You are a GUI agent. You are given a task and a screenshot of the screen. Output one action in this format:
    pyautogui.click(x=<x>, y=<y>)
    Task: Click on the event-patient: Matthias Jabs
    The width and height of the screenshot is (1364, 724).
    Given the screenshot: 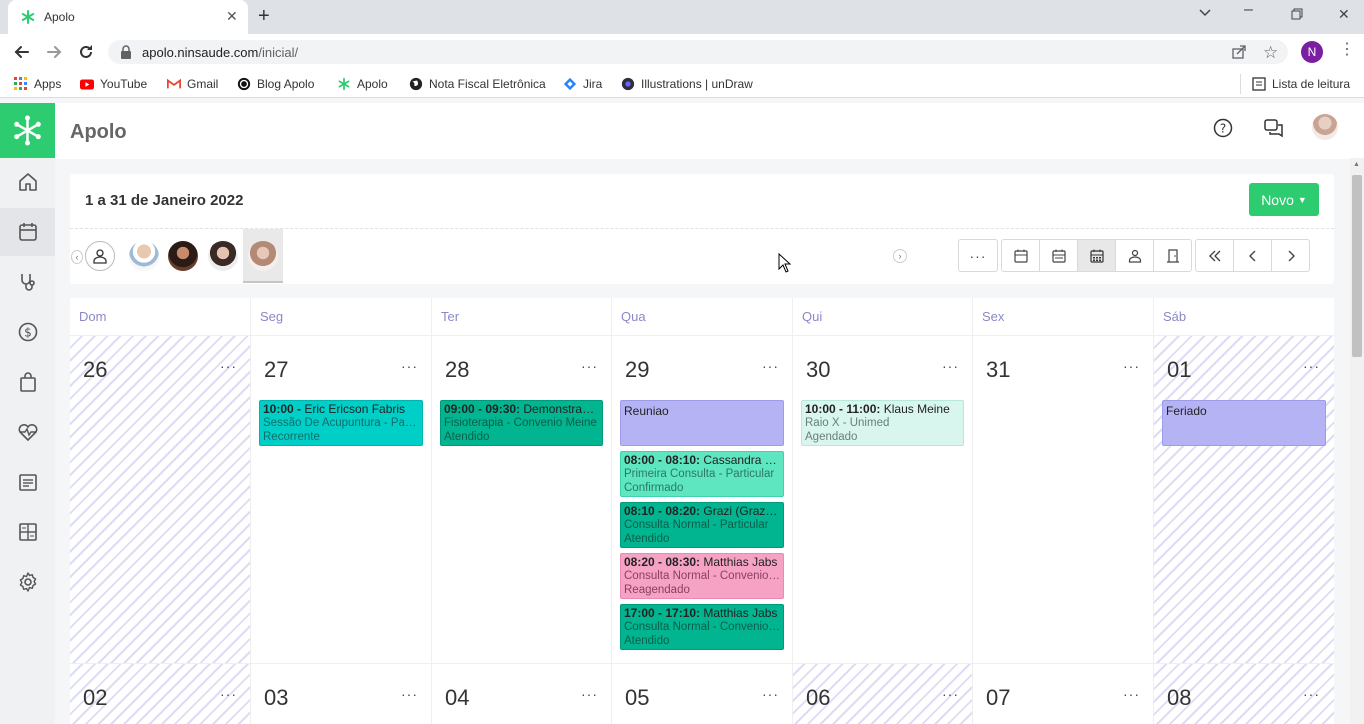 What is the action you would take?
    pyautogui.click(x=739, y=562)
    